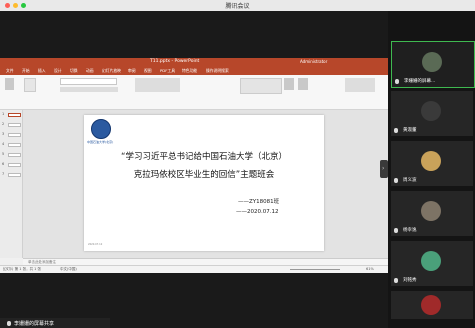 The height and width of the screenshot is (328, 475). Describe the element at coordinates (9, 84) in the screenshot. I see `paste-icon` at that location.